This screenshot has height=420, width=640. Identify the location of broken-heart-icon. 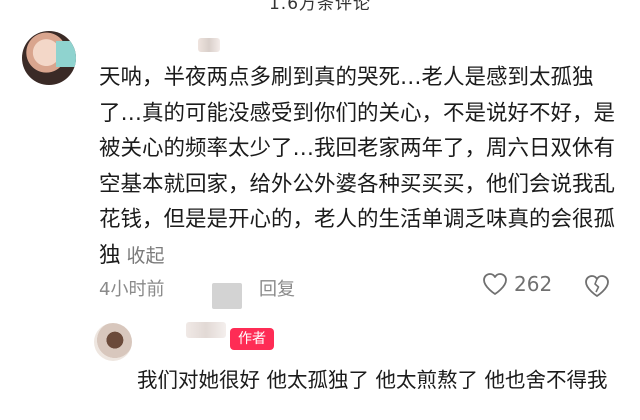
(597, 286).